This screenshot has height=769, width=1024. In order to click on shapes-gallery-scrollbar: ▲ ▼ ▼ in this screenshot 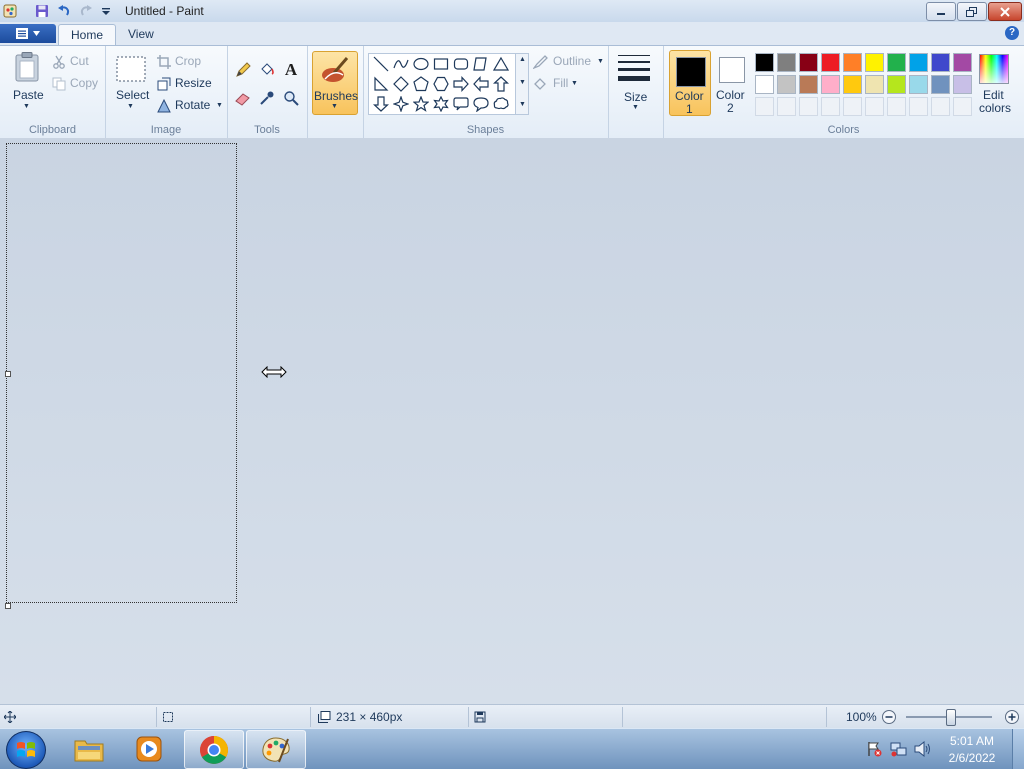, I will do `click(522, 84)`.